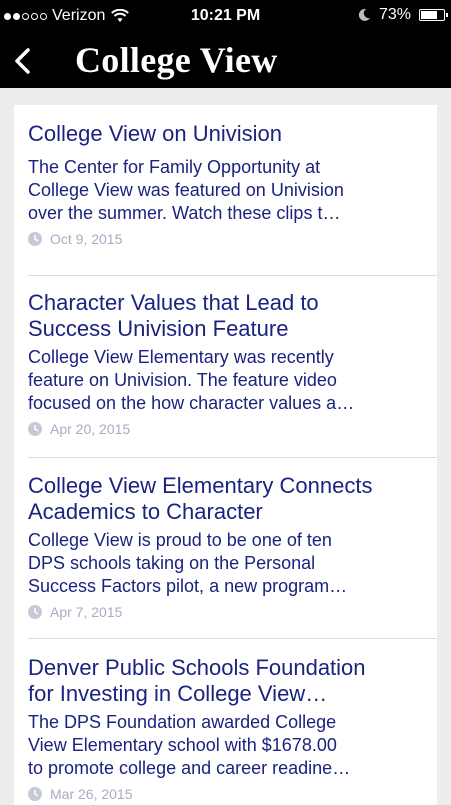 Image resolution: width=451 pixels, height=805 pixels. I want to click on title-line: Success Univision Feature, so click(158, 328).